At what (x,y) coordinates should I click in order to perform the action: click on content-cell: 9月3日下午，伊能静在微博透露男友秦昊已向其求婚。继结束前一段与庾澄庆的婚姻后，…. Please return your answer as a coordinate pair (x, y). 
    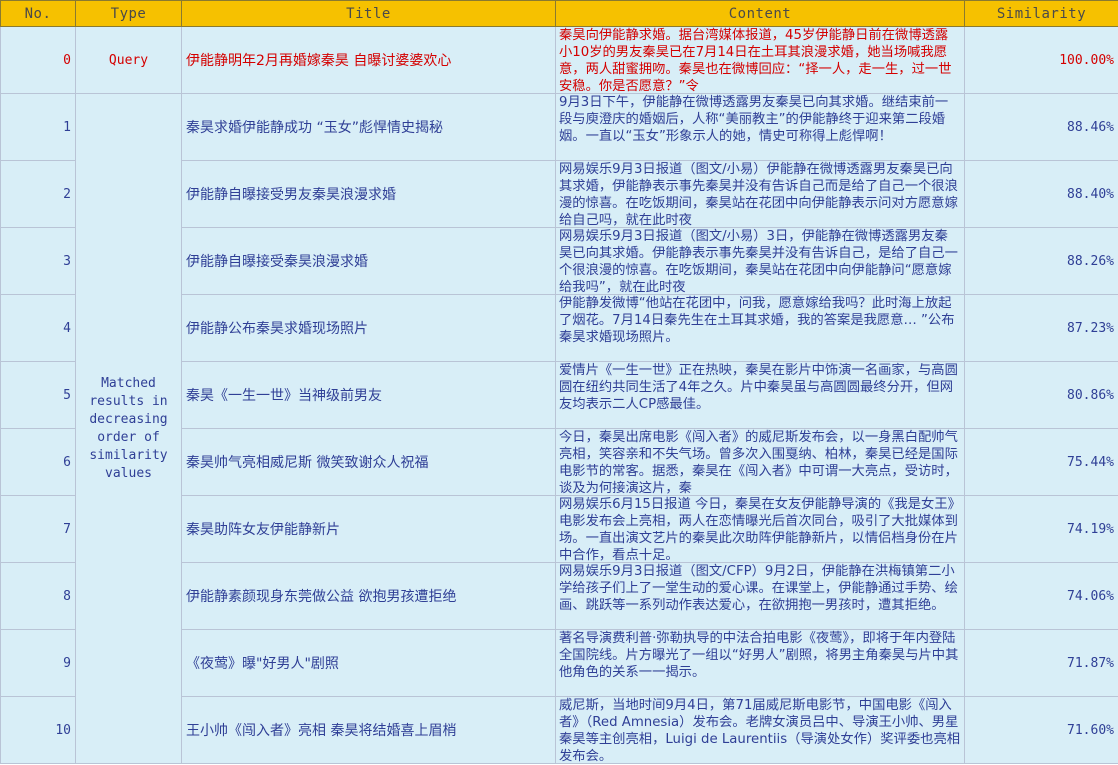
    Looking at the image, I should click on (760, 127).